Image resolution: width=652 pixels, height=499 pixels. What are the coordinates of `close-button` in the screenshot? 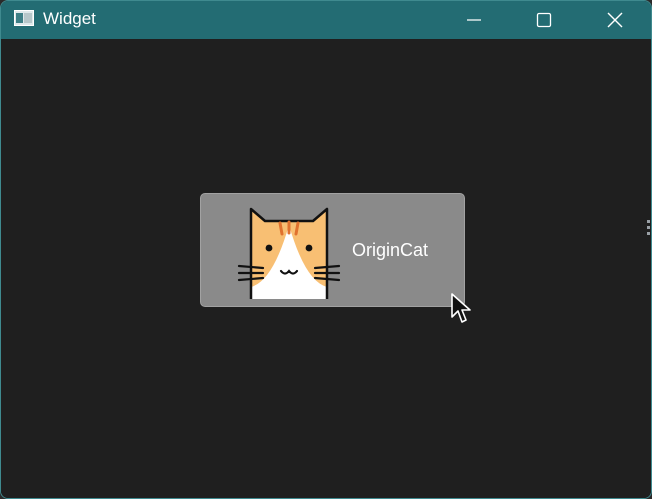 It's located at (615, 20).